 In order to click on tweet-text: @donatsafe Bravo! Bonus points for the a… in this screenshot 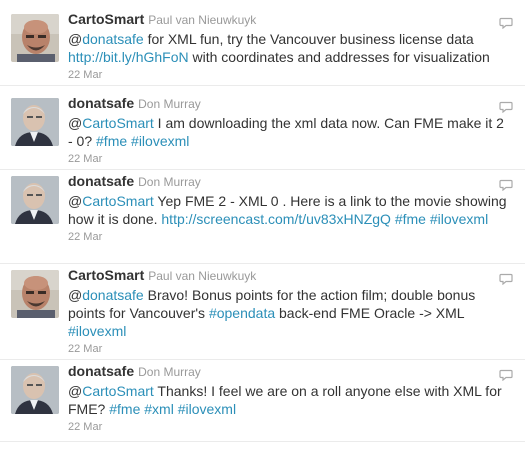, I will do `click(289, 313)`.